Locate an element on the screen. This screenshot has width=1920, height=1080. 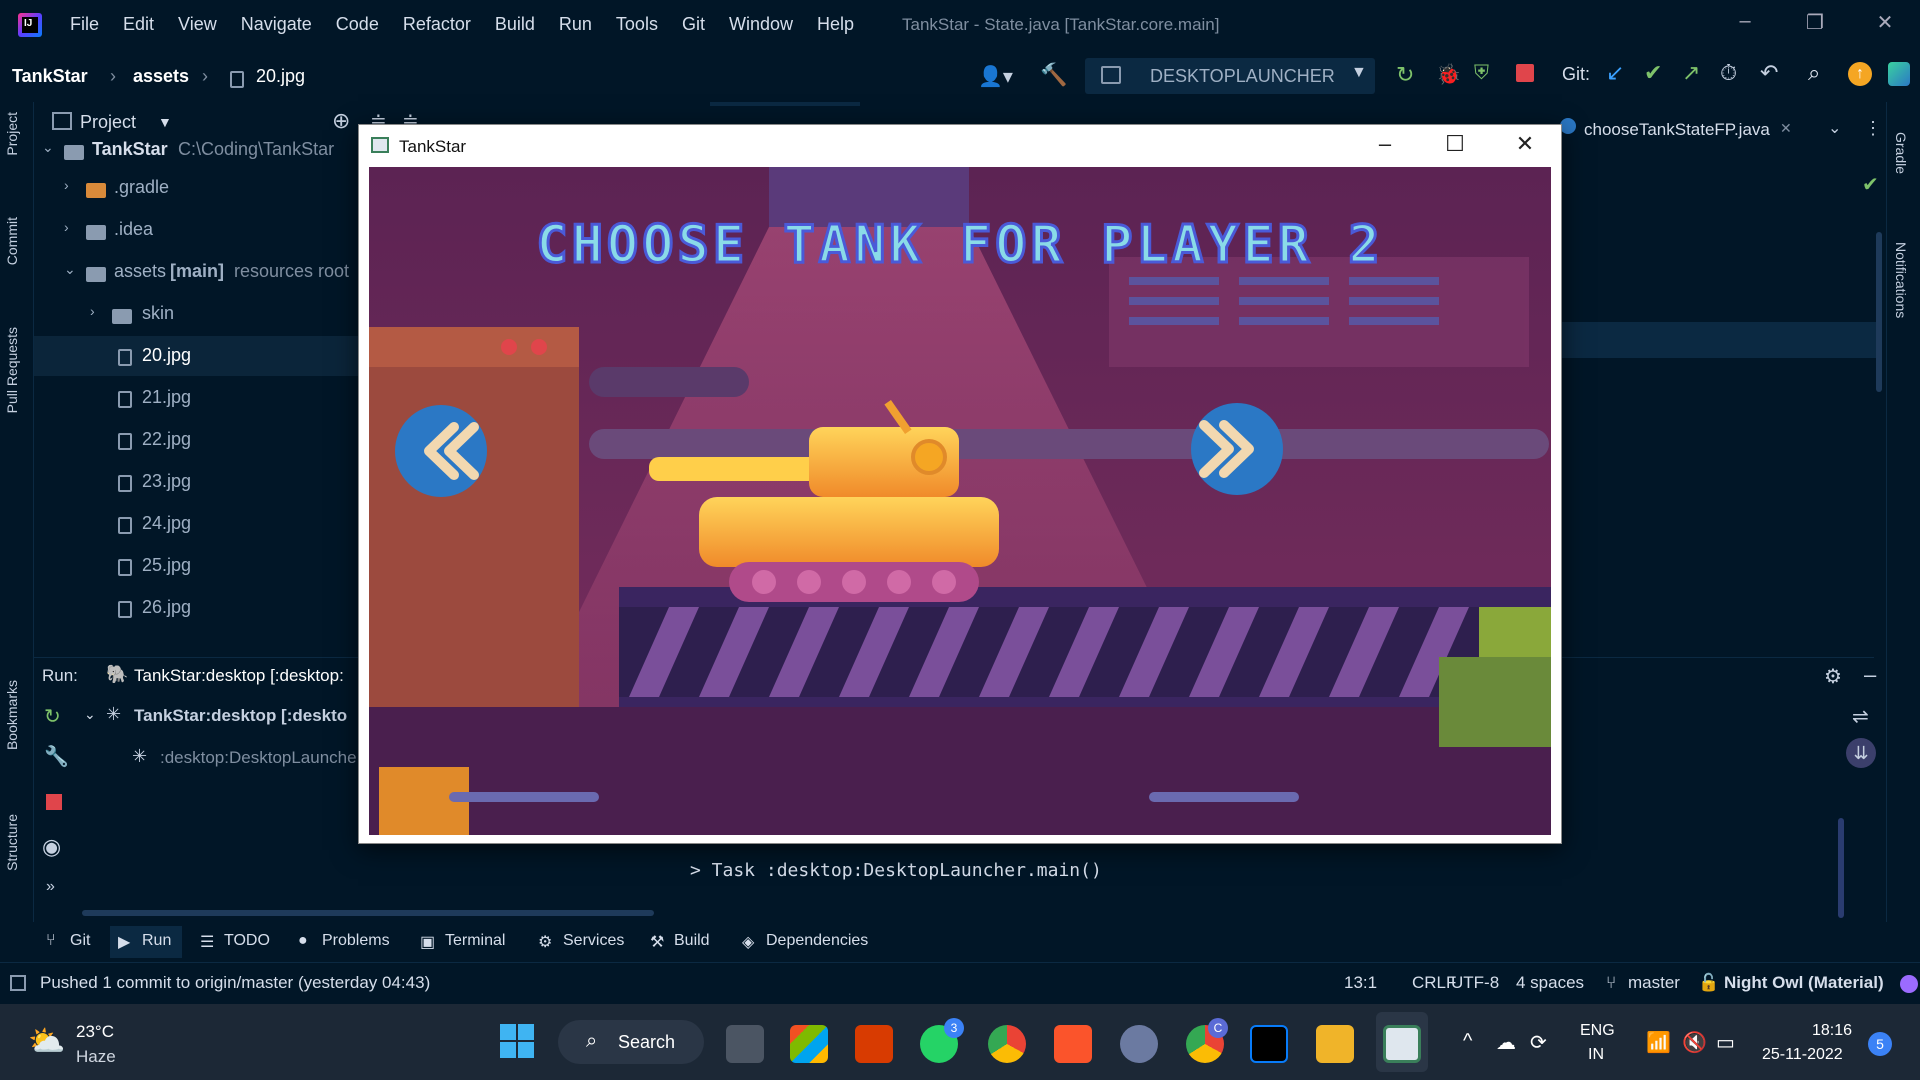
eye-icon: ◉ is located at coordinates (51, 847).